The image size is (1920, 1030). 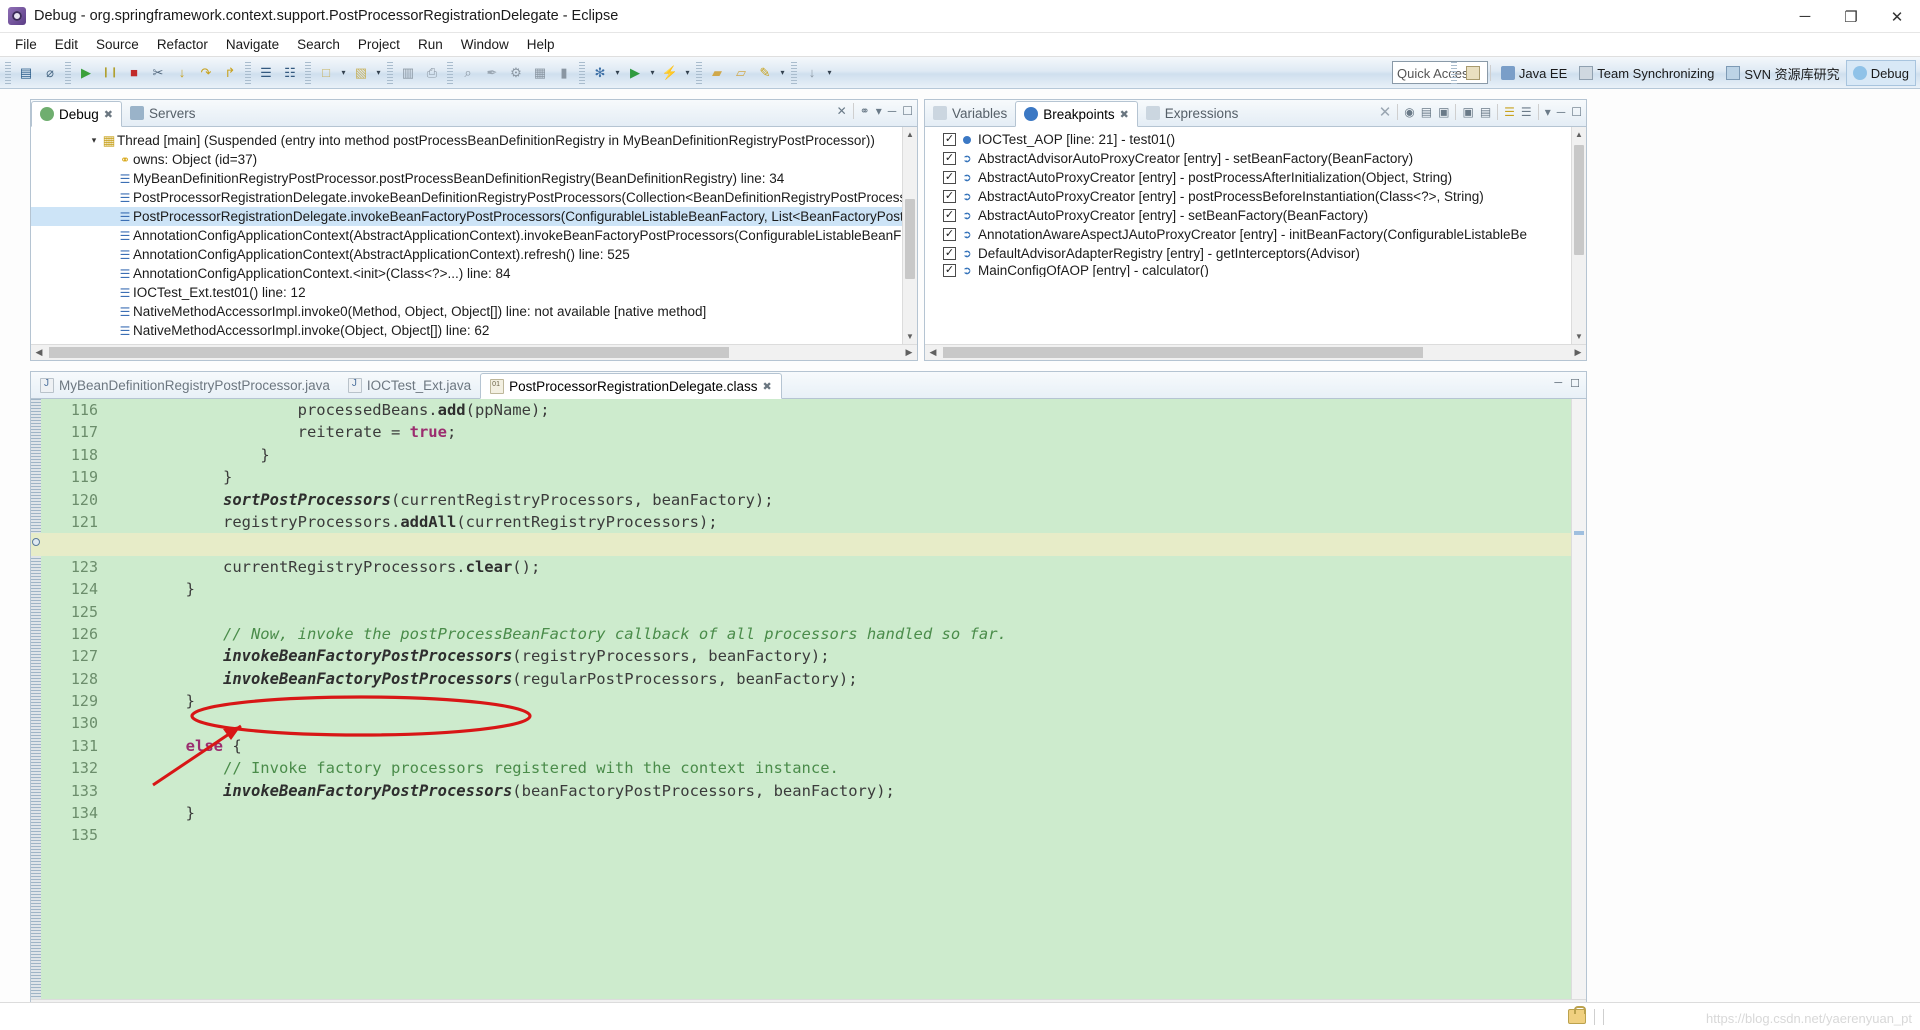 What do you see at coordinates (1851, 16) in the screenshot?
I see `maximize-button: ❐` at bounding box center [1851, 16].